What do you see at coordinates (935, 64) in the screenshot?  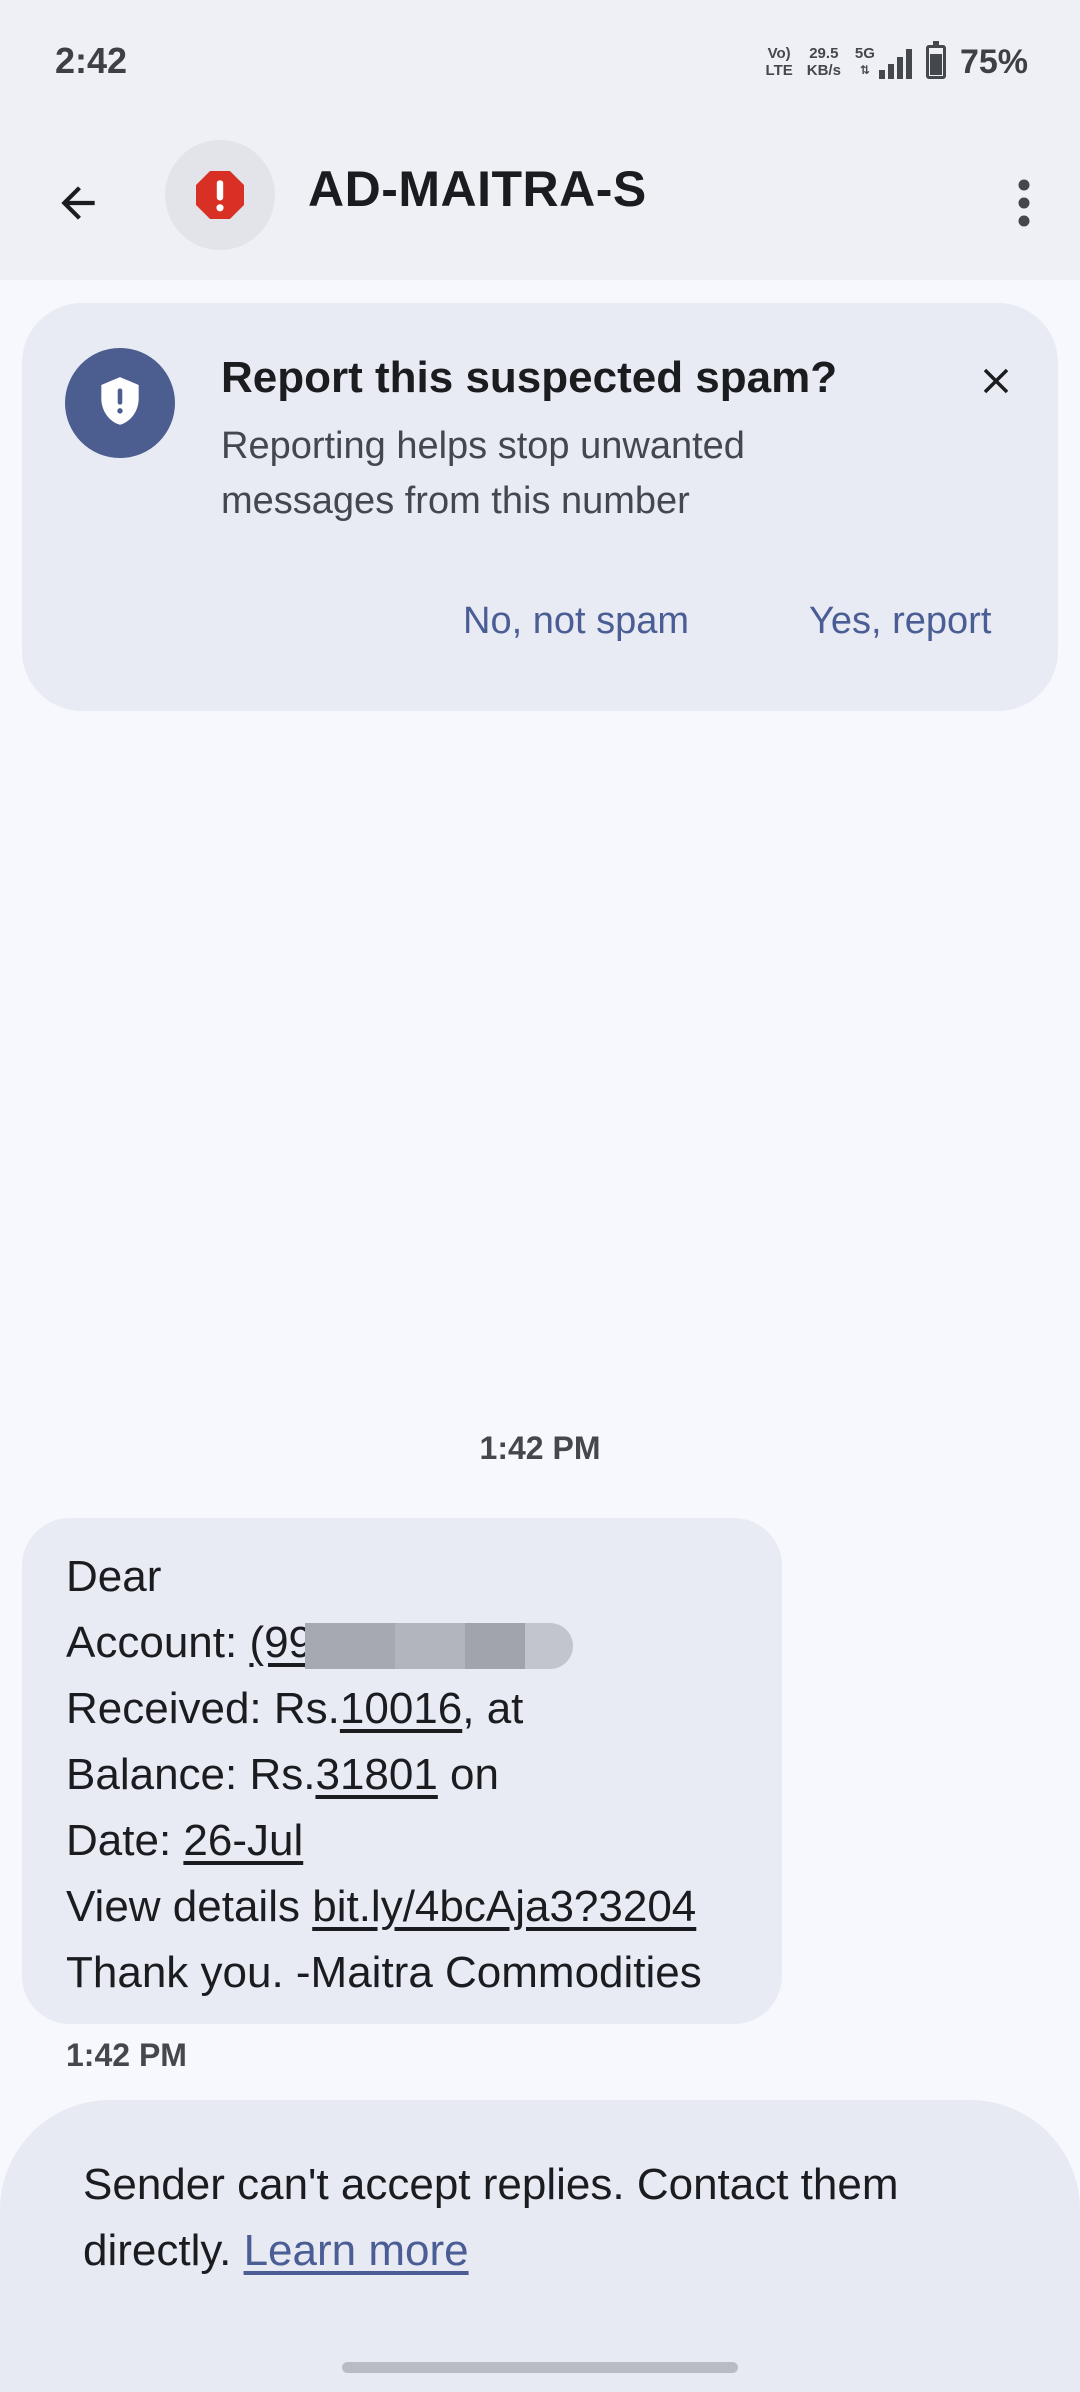 I see `battery-fill` at bounding box center [935, 64].